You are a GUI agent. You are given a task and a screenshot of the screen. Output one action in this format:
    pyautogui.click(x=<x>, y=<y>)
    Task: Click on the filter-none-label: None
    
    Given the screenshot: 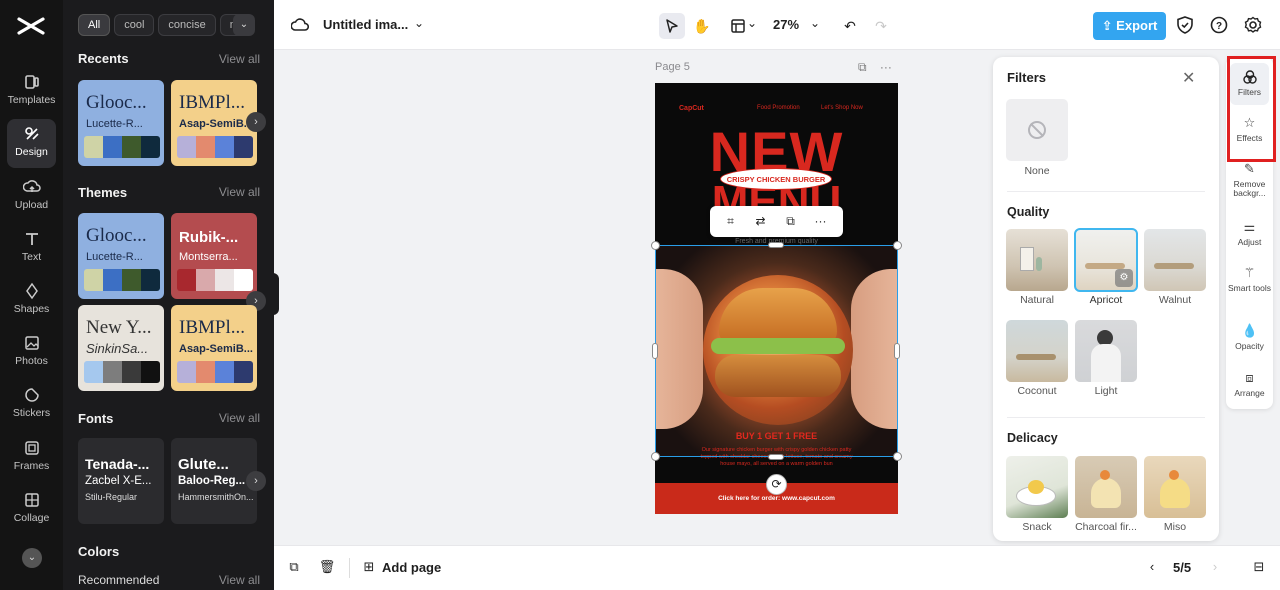 What is the action you would take?
    pyautogui.click(x=1037, y=171)
    